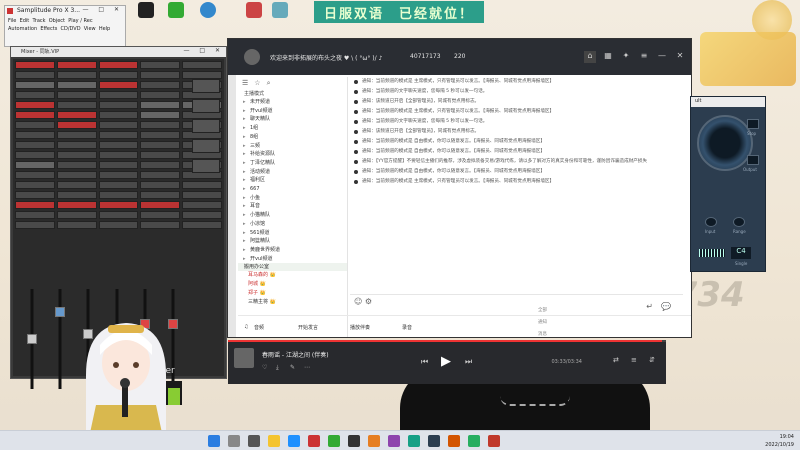 This screenshot has width=800, height=450. I want to click on menu-track: Track, so click(38, 21).